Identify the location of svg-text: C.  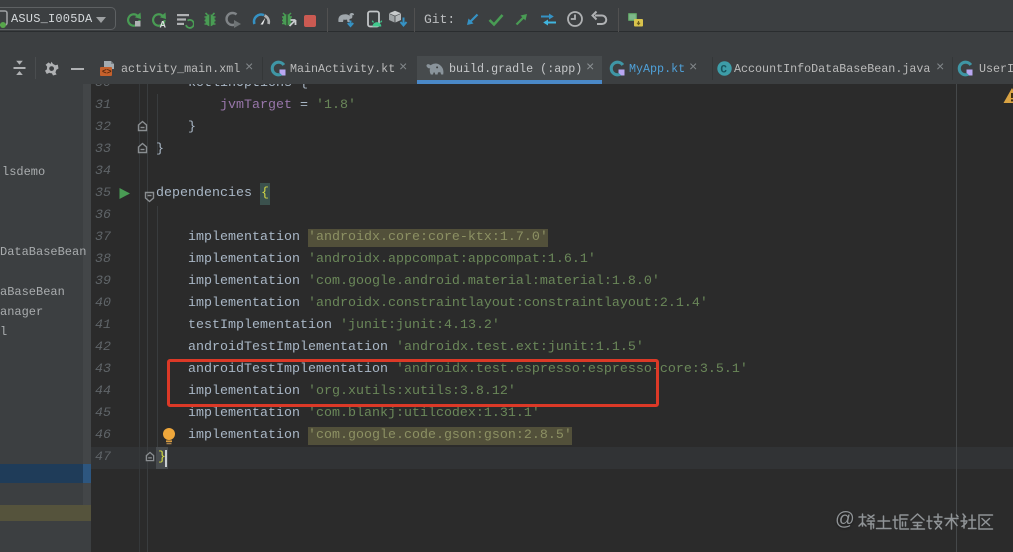
(723, 71).